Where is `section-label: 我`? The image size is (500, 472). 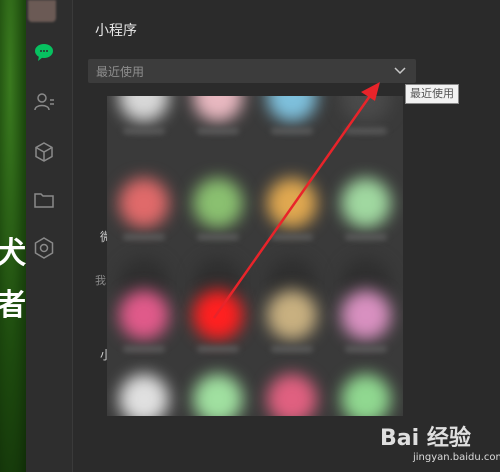
section-label: 我 is located at coordinates (100, 280).